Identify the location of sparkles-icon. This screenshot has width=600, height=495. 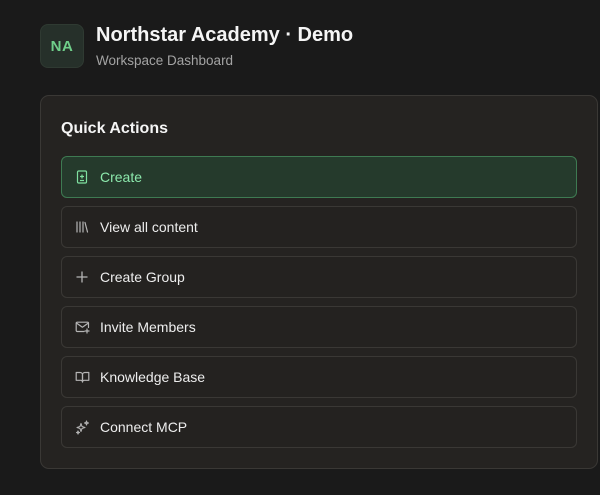
(82, 427).